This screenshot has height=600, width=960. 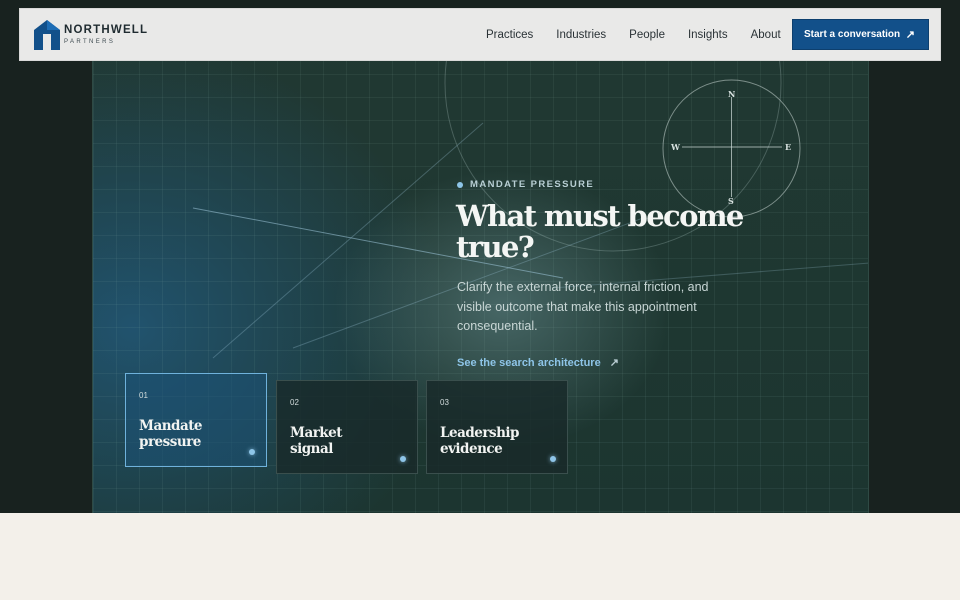 What do you see at coordinates (444, 402) in the screenshot?
I see `card-number: 03` at bounding box center [444, 402].